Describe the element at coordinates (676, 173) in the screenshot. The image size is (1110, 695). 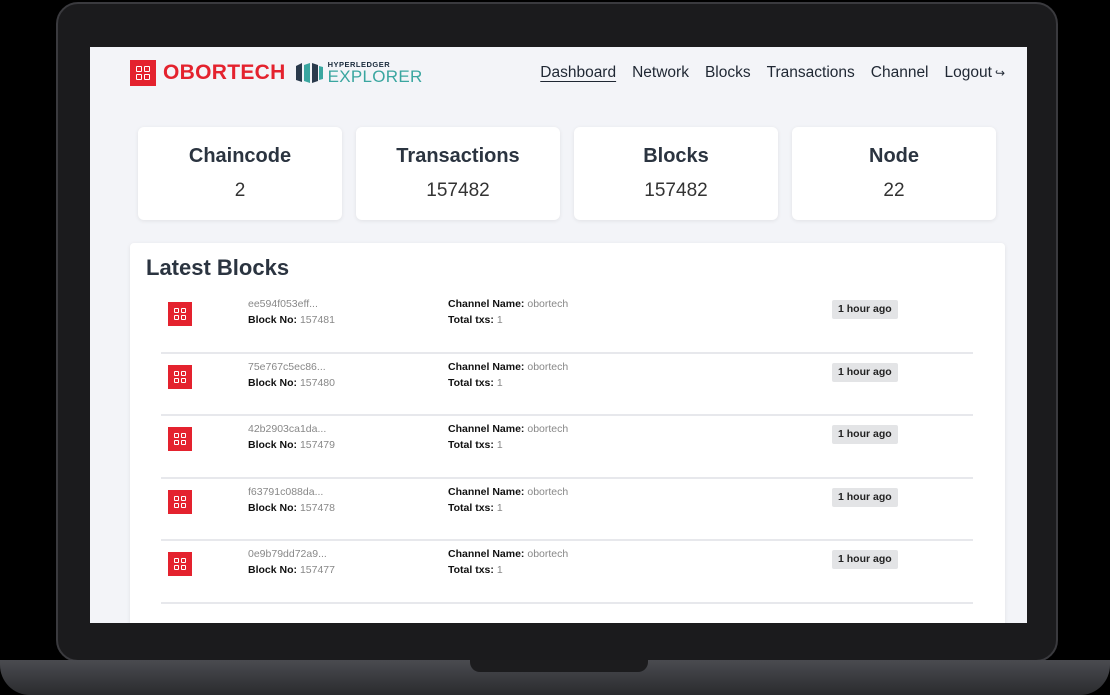
I see `stat-card-blocks: Blocks 157482` at that location.